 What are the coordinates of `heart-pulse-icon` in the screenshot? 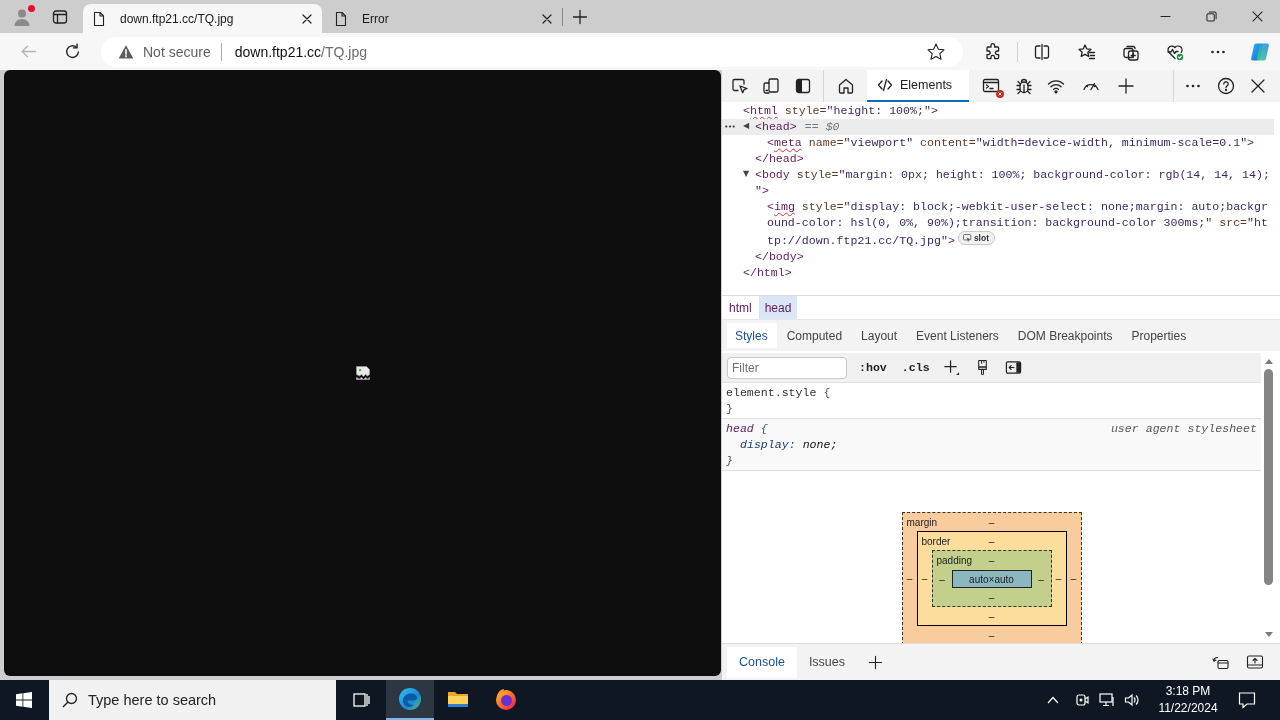 It's located at (1175, 51).